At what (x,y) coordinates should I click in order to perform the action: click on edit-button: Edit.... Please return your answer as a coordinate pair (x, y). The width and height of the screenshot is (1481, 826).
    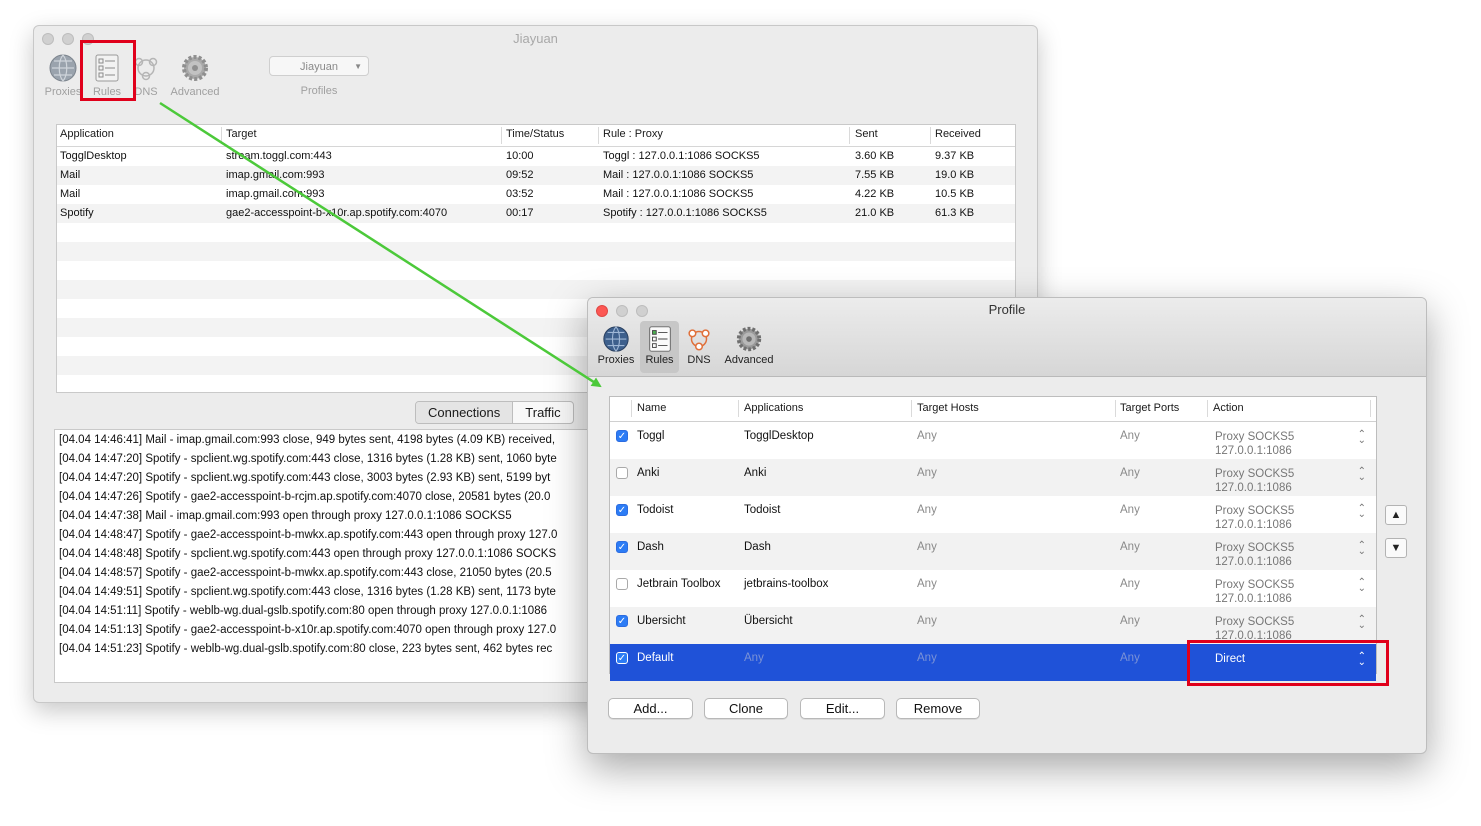
    Looking at the image, I should click on (842, 708).